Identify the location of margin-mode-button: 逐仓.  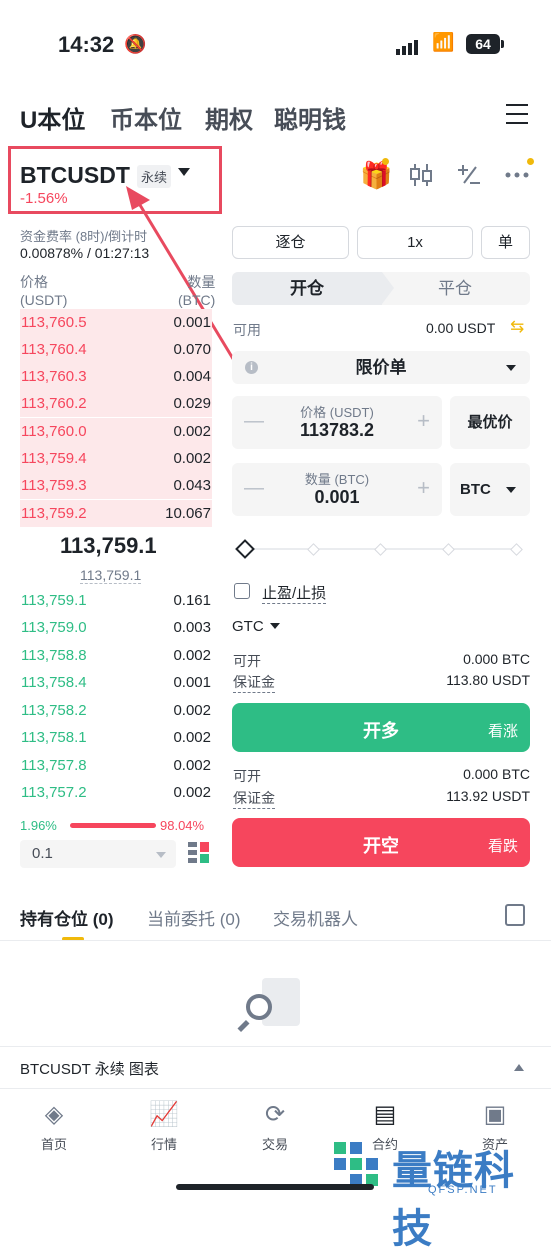
(290, 242).